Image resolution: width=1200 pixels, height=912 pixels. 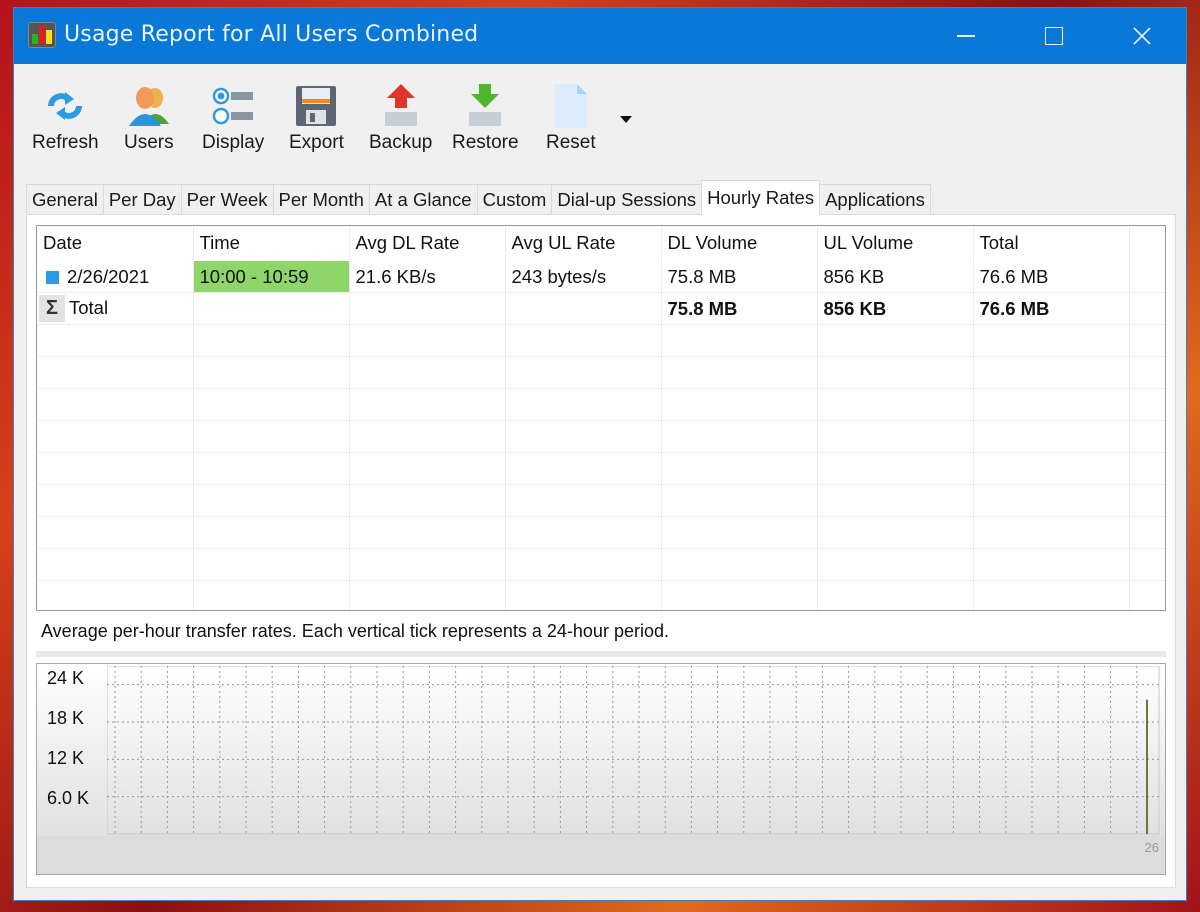 I want to click on chevron-down-icon, so click(x=626, y=119).